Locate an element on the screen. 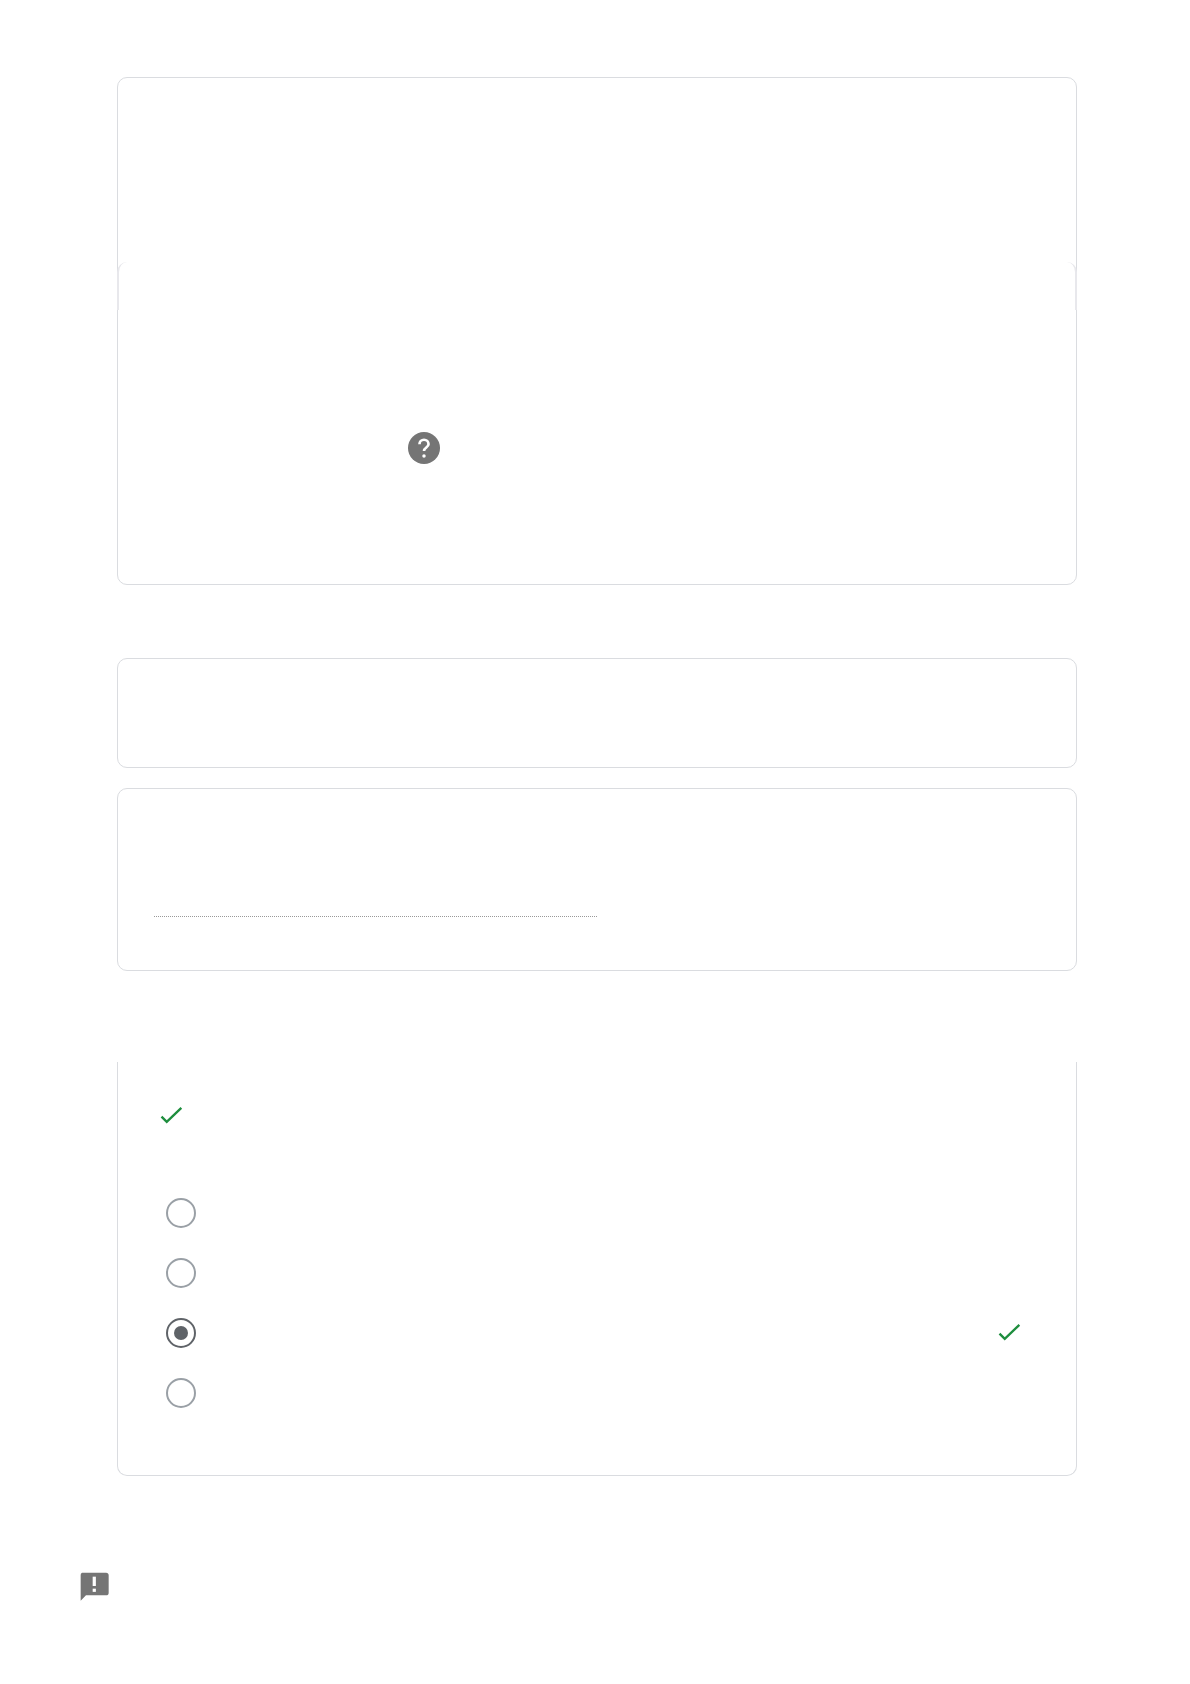 The width and height of the screenshot is (1190, 1684). answer-field is located at coordinates (375, 915).